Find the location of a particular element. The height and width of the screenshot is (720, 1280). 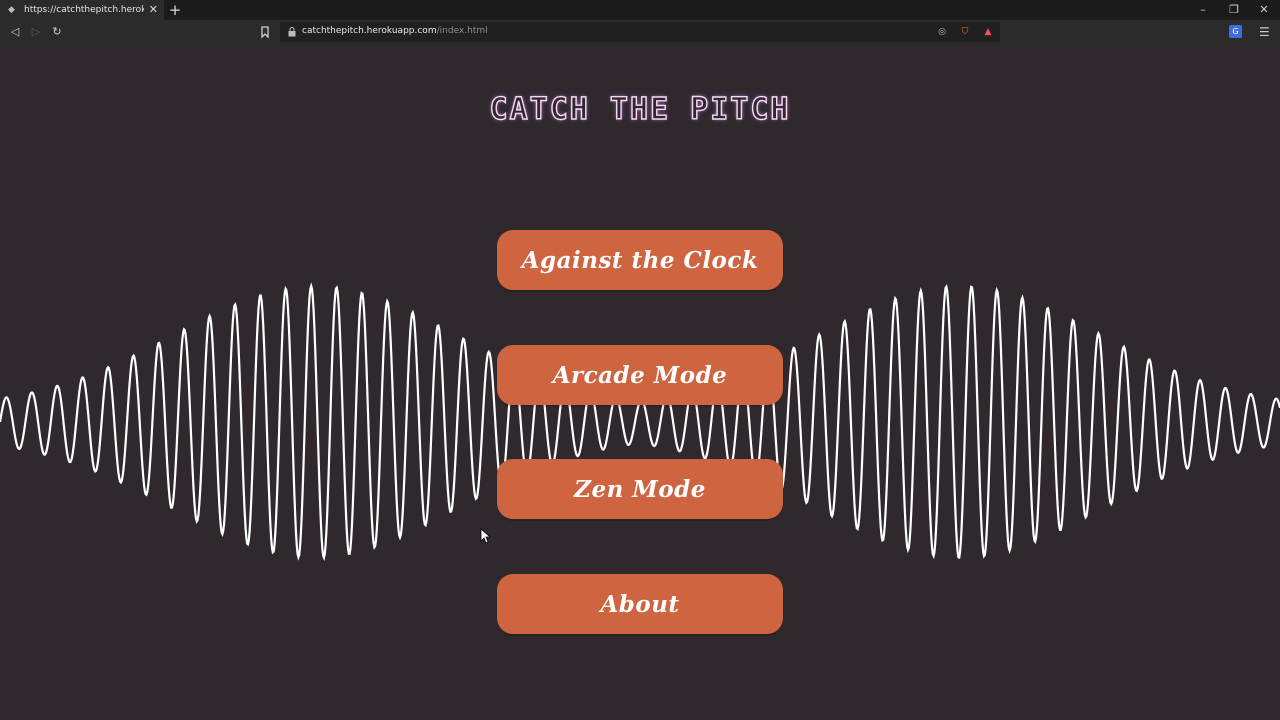

against-the-clock-label: Against the Clock is located at coordinates (640, 260).